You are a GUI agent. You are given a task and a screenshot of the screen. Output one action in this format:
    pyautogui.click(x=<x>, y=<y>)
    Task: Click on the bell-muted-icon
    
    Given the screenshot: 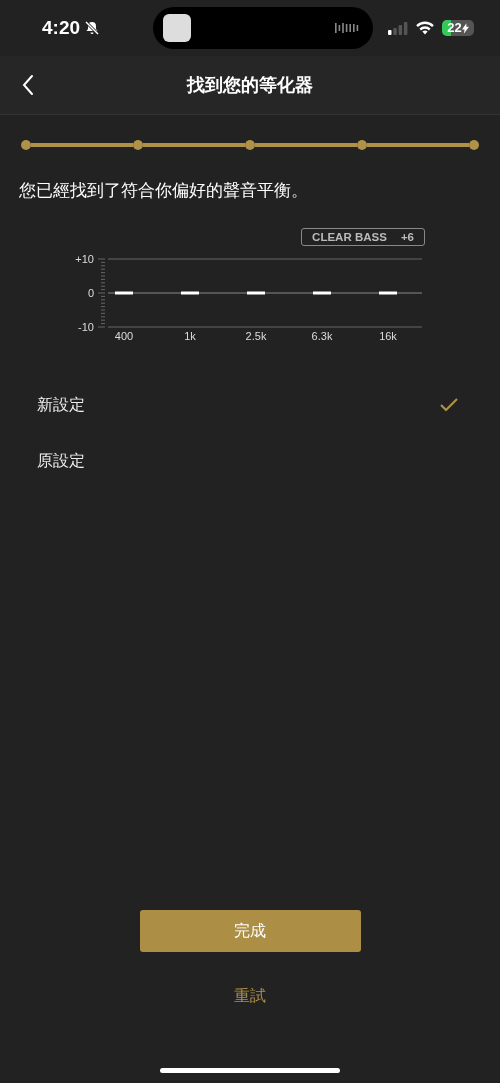 What is the action you would take?
    pyautogui.click(x=92, y=28)
    